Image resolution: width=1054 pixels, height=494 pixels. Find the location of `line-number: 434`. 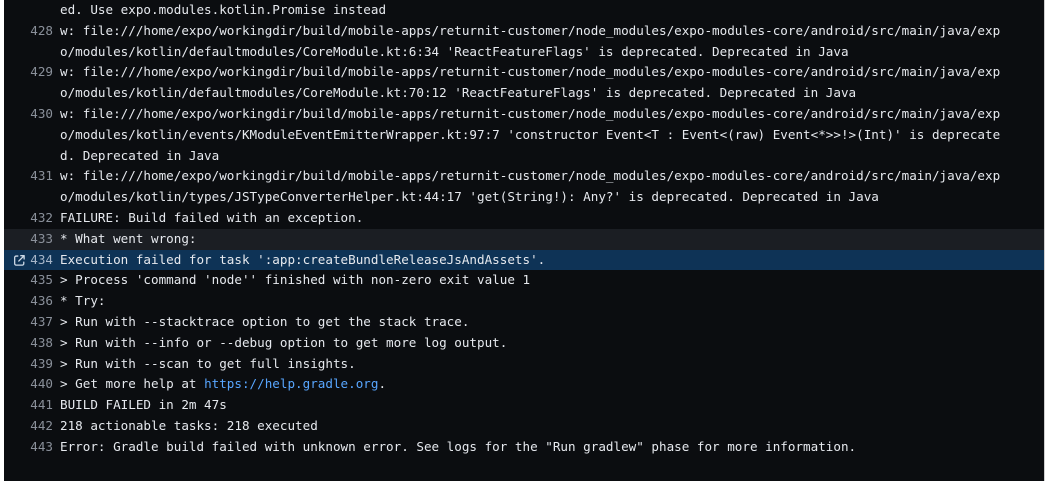

line-number: 434 is located at coordinates (41, 260).